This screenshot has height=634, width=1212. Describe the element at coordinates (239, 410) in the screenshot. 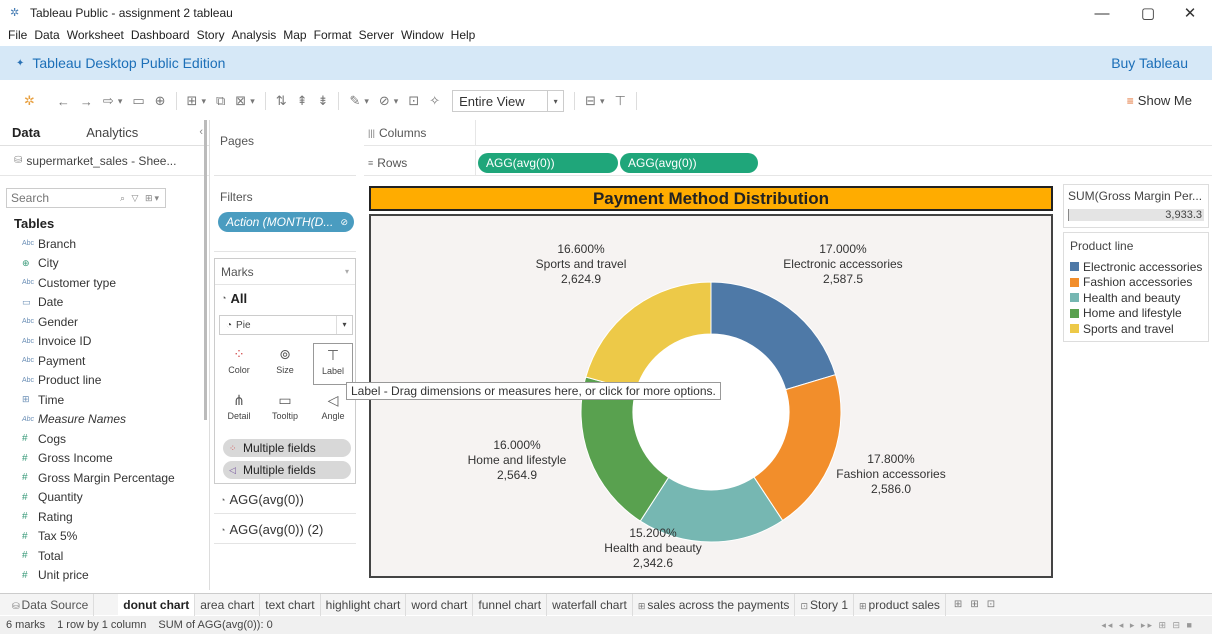

I see `detail-button: ⋔ Detail` at that location.